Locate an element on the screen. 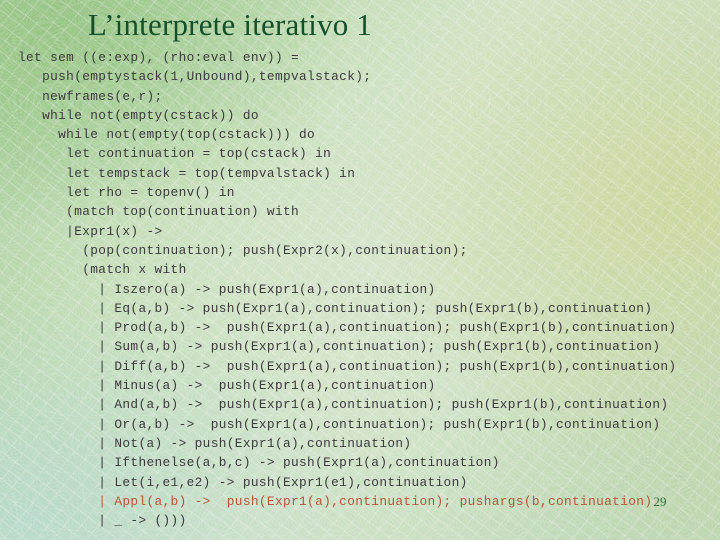  page-number: 29 is located at coordinates (660, 501).